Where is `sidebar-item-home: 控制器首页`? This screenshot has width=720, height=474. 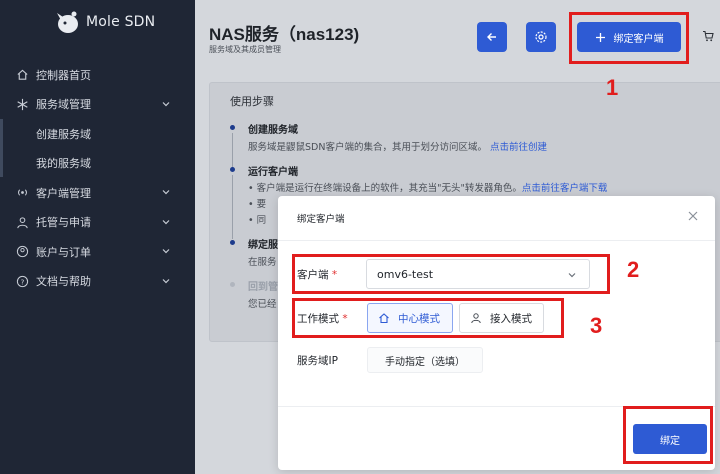
sidebar-item-home: 控制器首页 is located at coordinates (97, 75).